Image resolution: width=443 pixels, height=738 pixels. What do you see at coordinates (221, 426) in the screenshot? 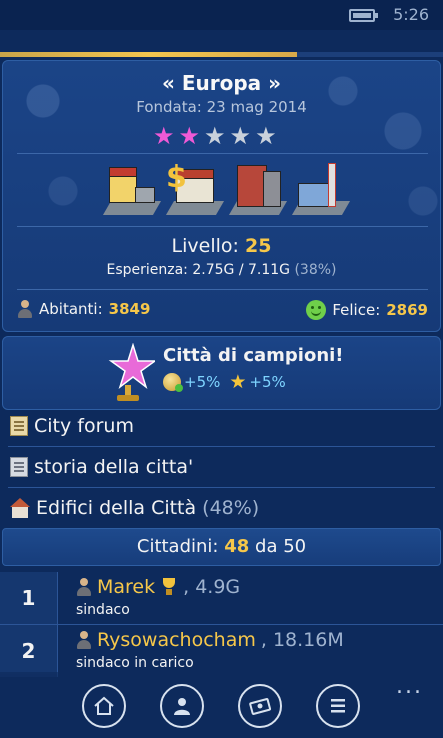
I see `menu-item-city-forum: City forum` at bounding box center [221, 426].